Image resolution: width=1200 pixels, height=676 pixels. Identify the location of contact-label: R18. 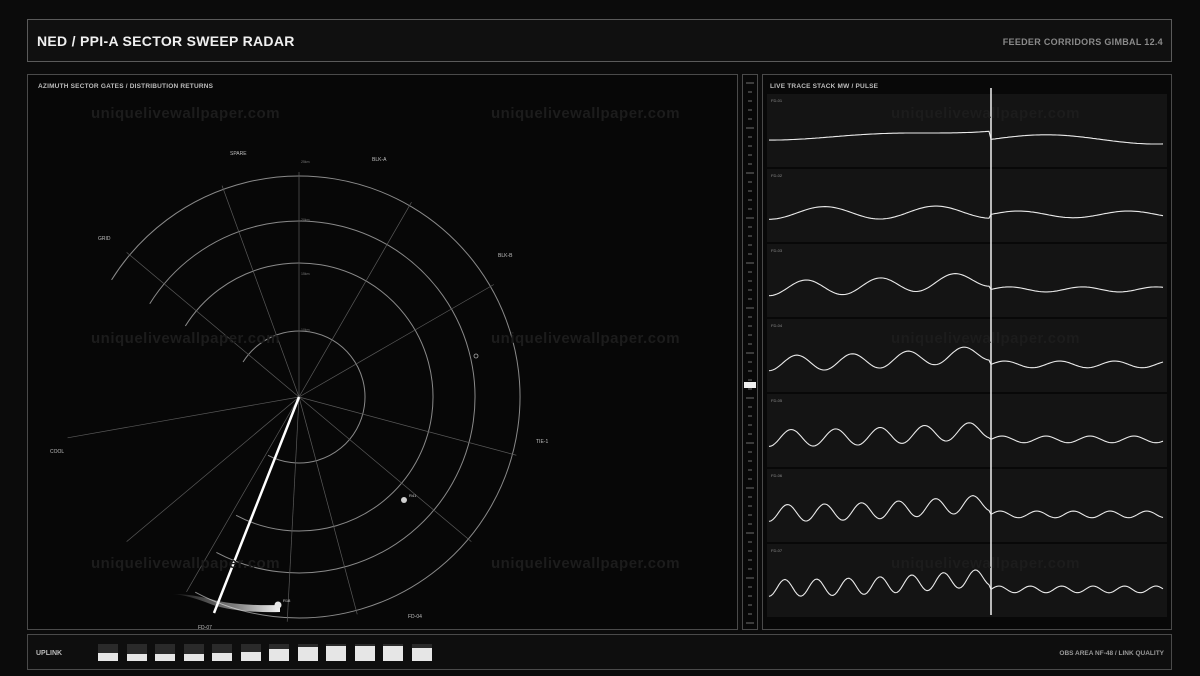
(287, 600).